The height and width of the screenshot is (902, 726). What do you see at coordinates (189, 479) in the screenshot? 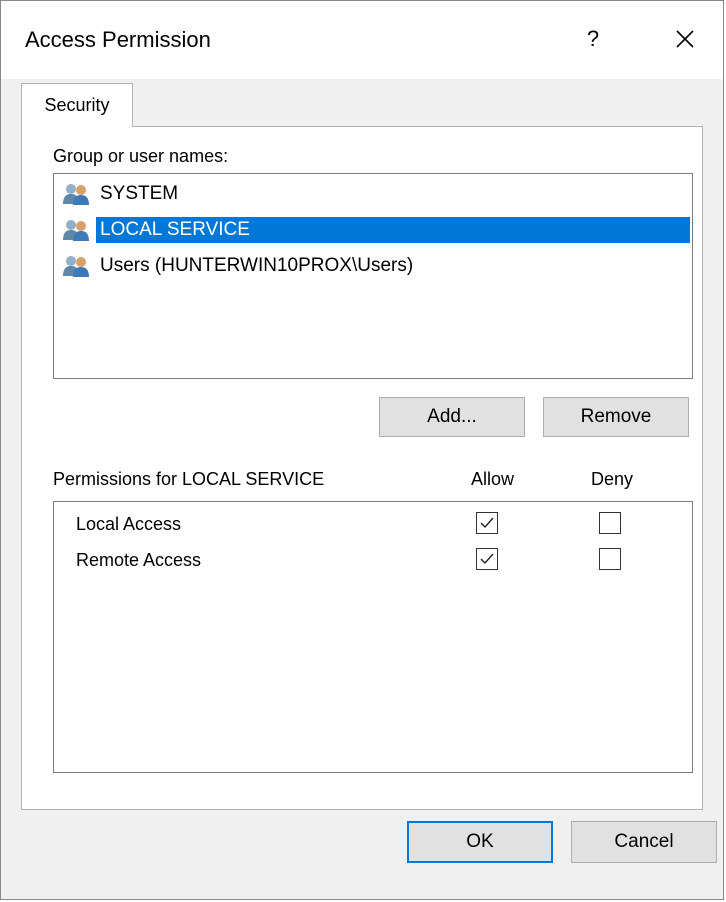
I see `permissions-label: Permissions for LOCAL SERVICE` at bounding box center [189, 479].